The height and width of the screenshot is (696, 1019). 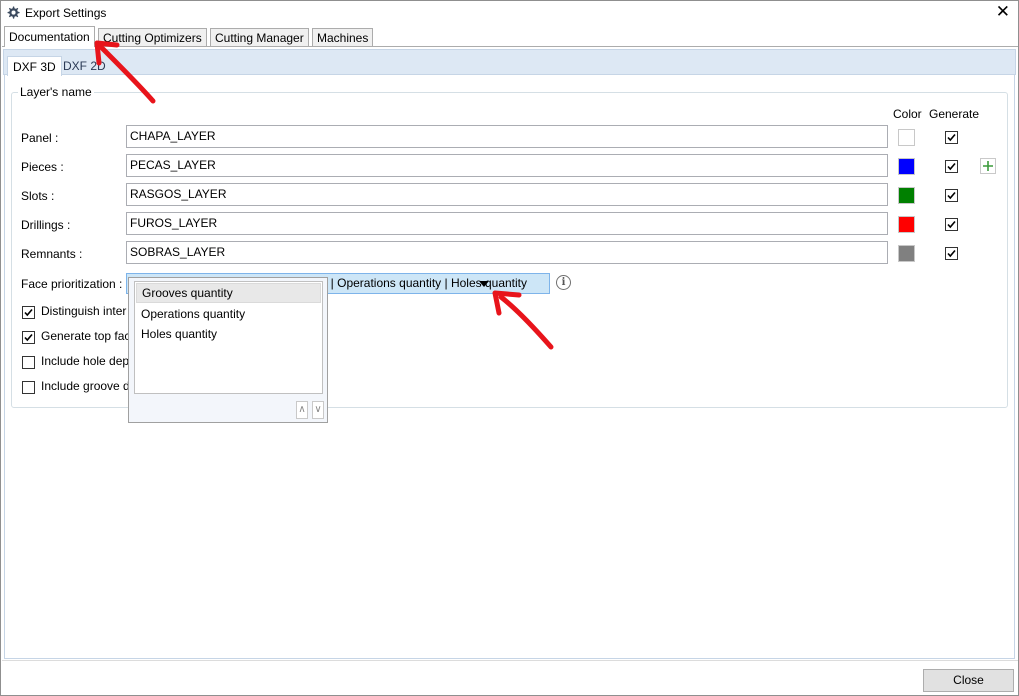 What do you see at coordinates (507, 165) in the screenshot?
I see `pieces-layer-input: PECAS_LAYER` at bounding box center [507, 165].